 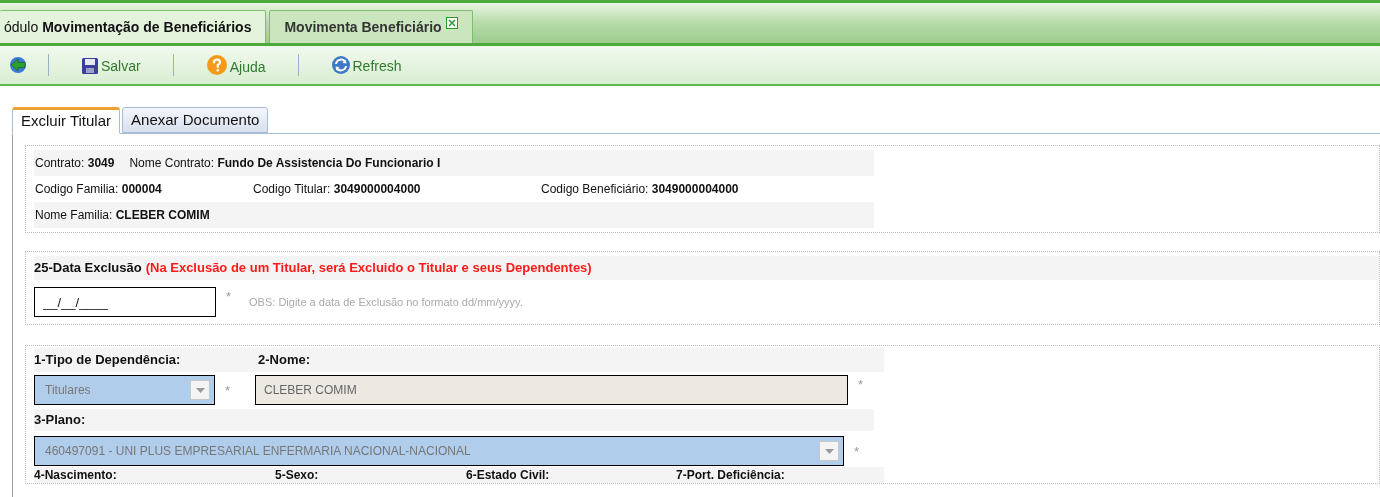 I want to click on form-tab: Anexar Documento, so click(x=195, y=120).